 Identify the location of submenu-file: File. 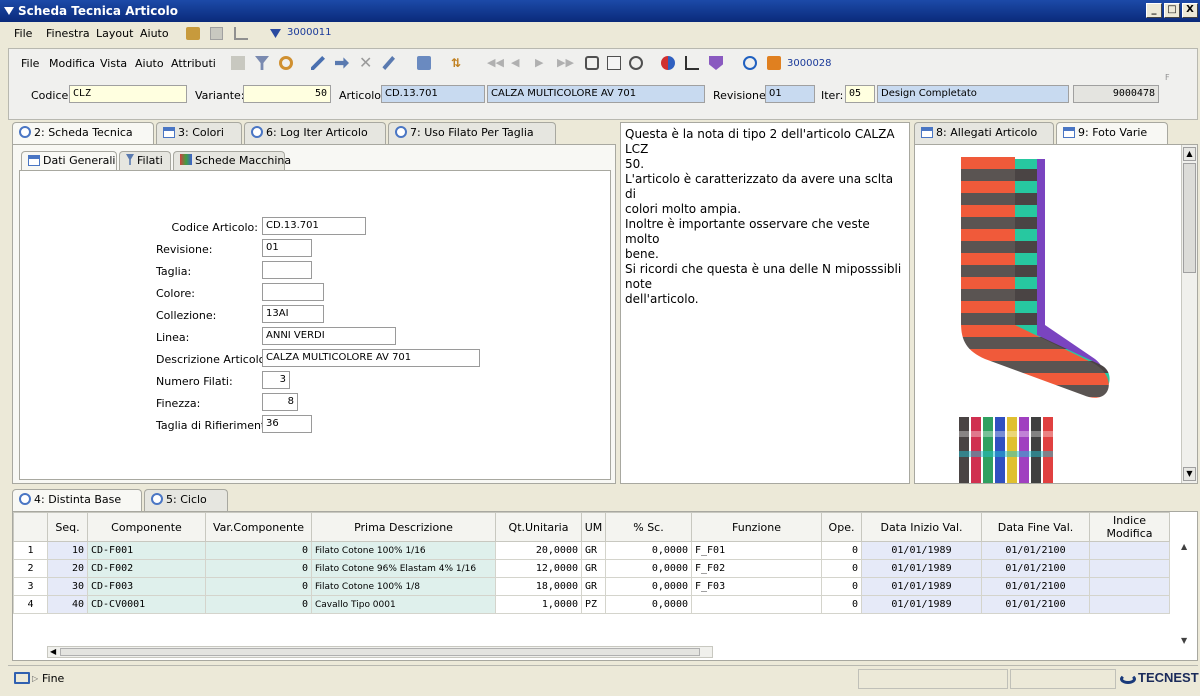
(30, 63).